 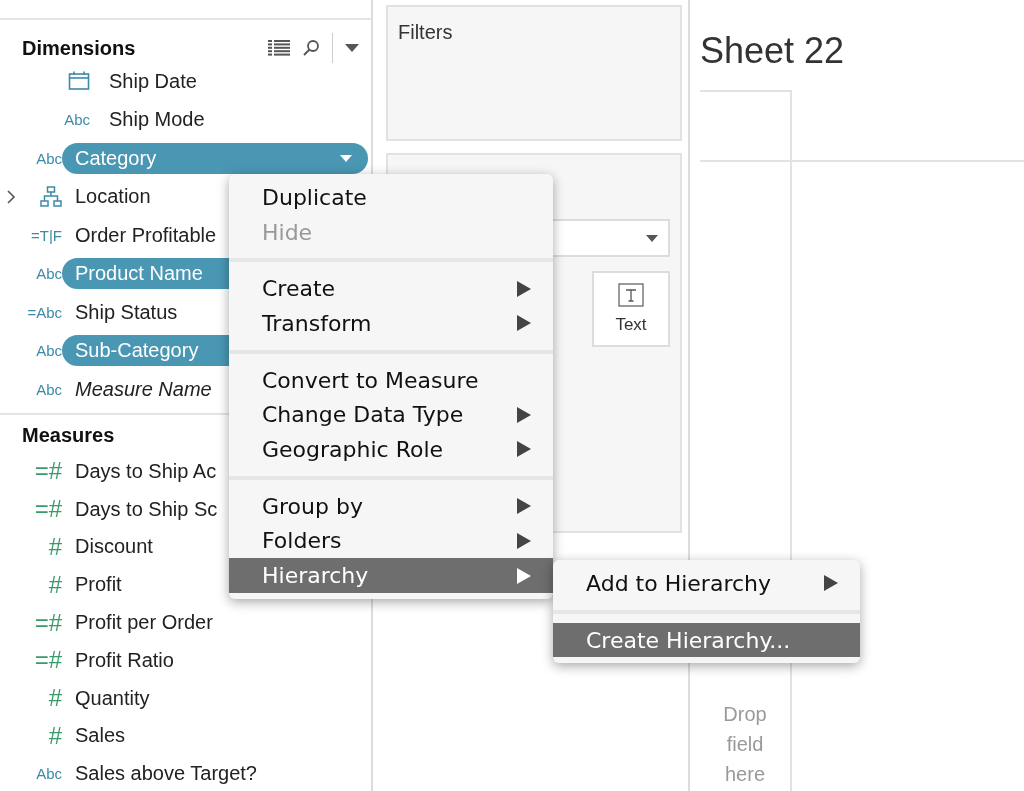 I want to click on dimension-field: Ship Status, so click(x=126, y=312).